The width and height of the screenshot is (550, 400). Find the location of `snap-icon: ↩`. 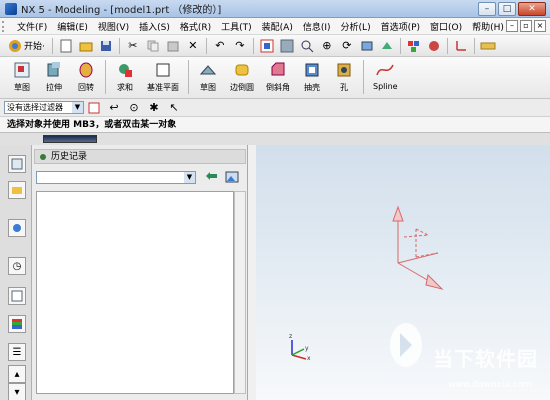

snap-icon: ↩ is located at coordinates (114, 108).